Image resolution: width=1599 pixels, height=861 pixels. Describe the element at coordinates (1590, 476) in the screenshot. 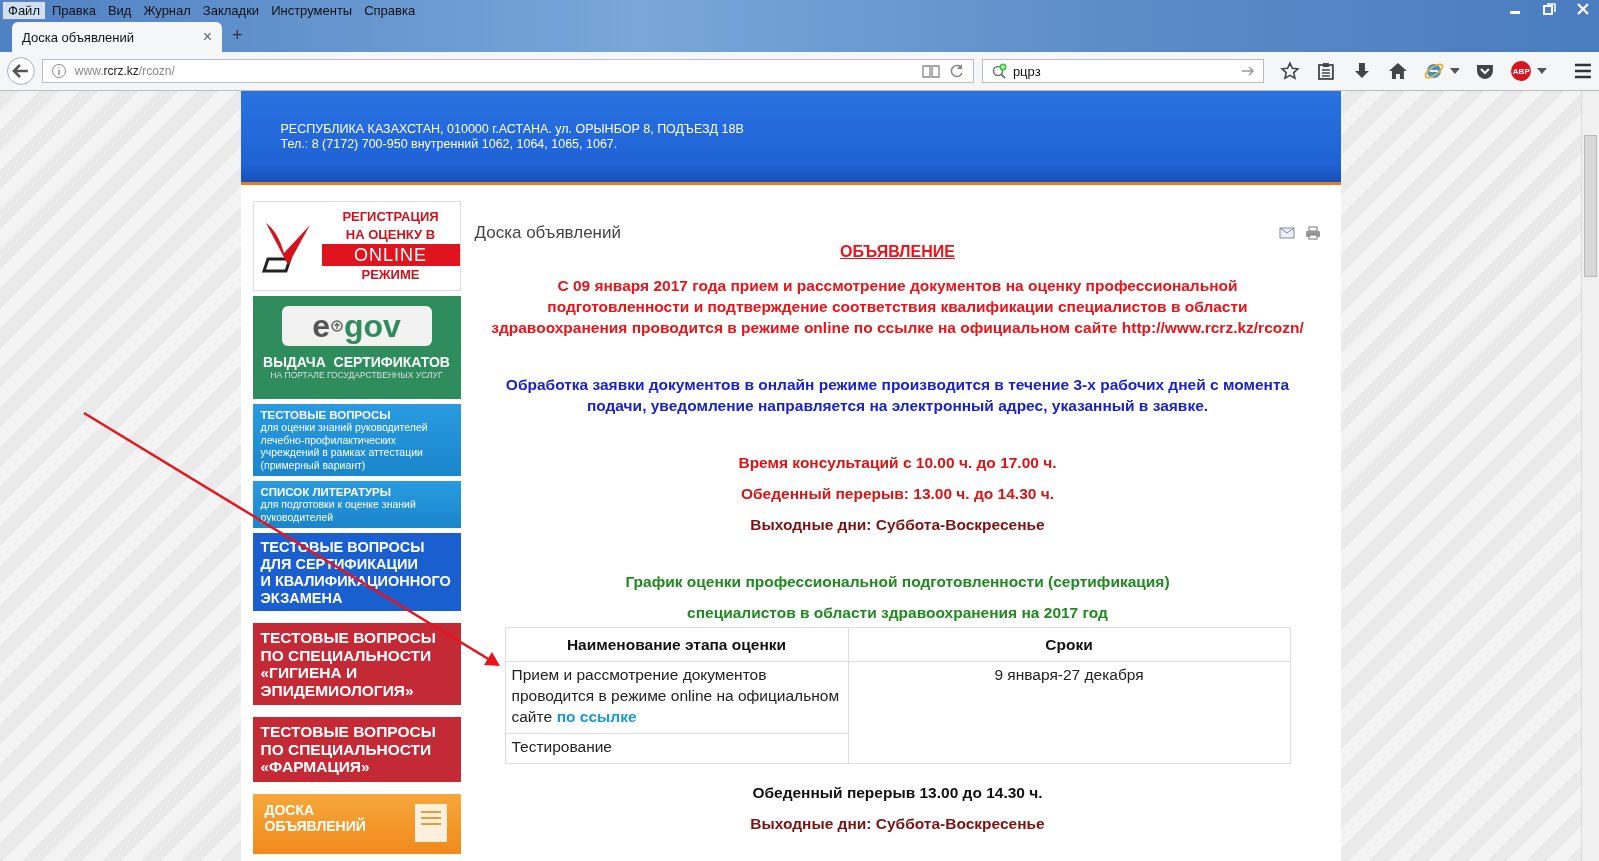

I see `scrollbar` at that location.